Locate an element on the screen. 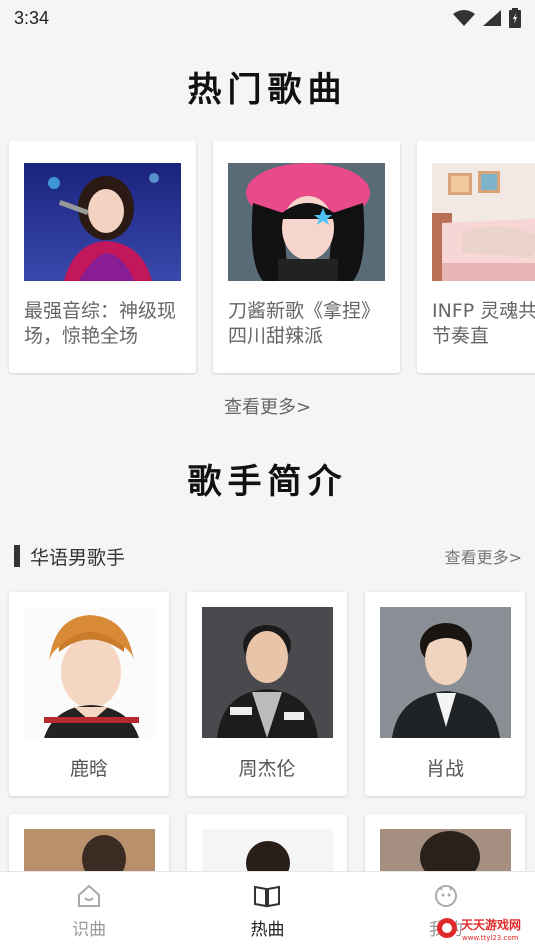  category-title: 华语男歌手 is located at coordinates (78, 557).